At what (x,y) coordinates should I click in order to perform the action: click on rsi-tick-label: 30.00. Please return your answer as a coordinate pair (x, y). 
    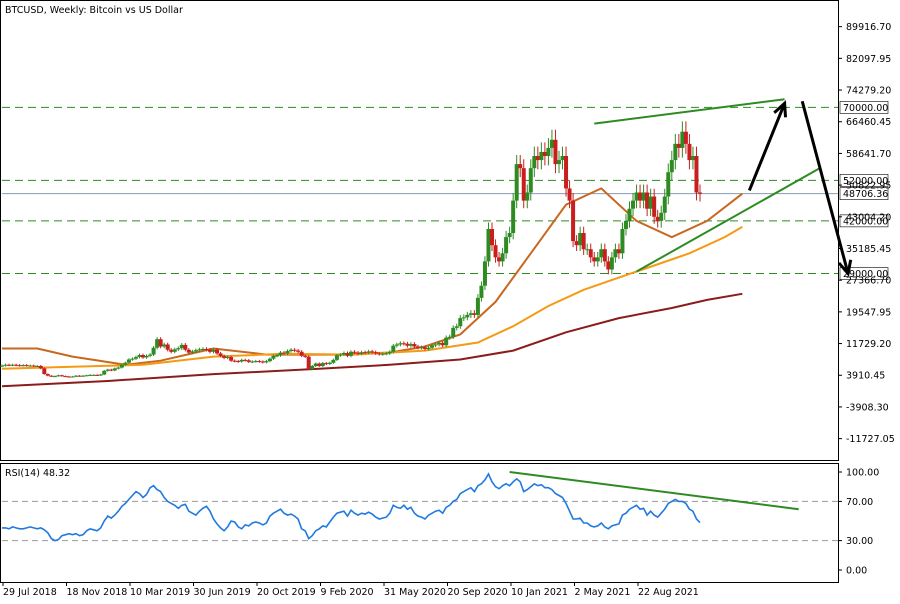
    Looking at the image, I should click on (859, 541).